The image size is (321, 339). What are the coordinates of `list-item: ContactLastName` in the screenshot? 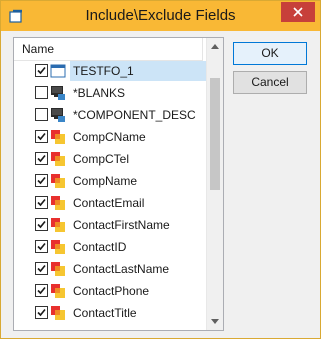 It's located at (110, 269).